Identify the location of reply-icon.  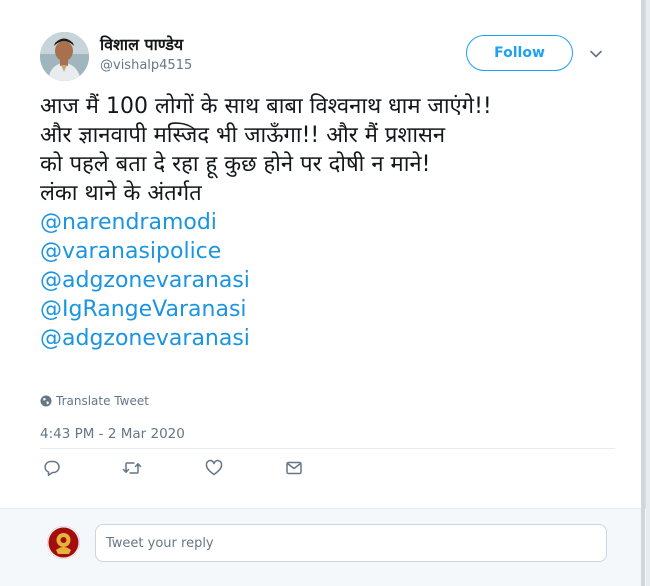
(52, 468).